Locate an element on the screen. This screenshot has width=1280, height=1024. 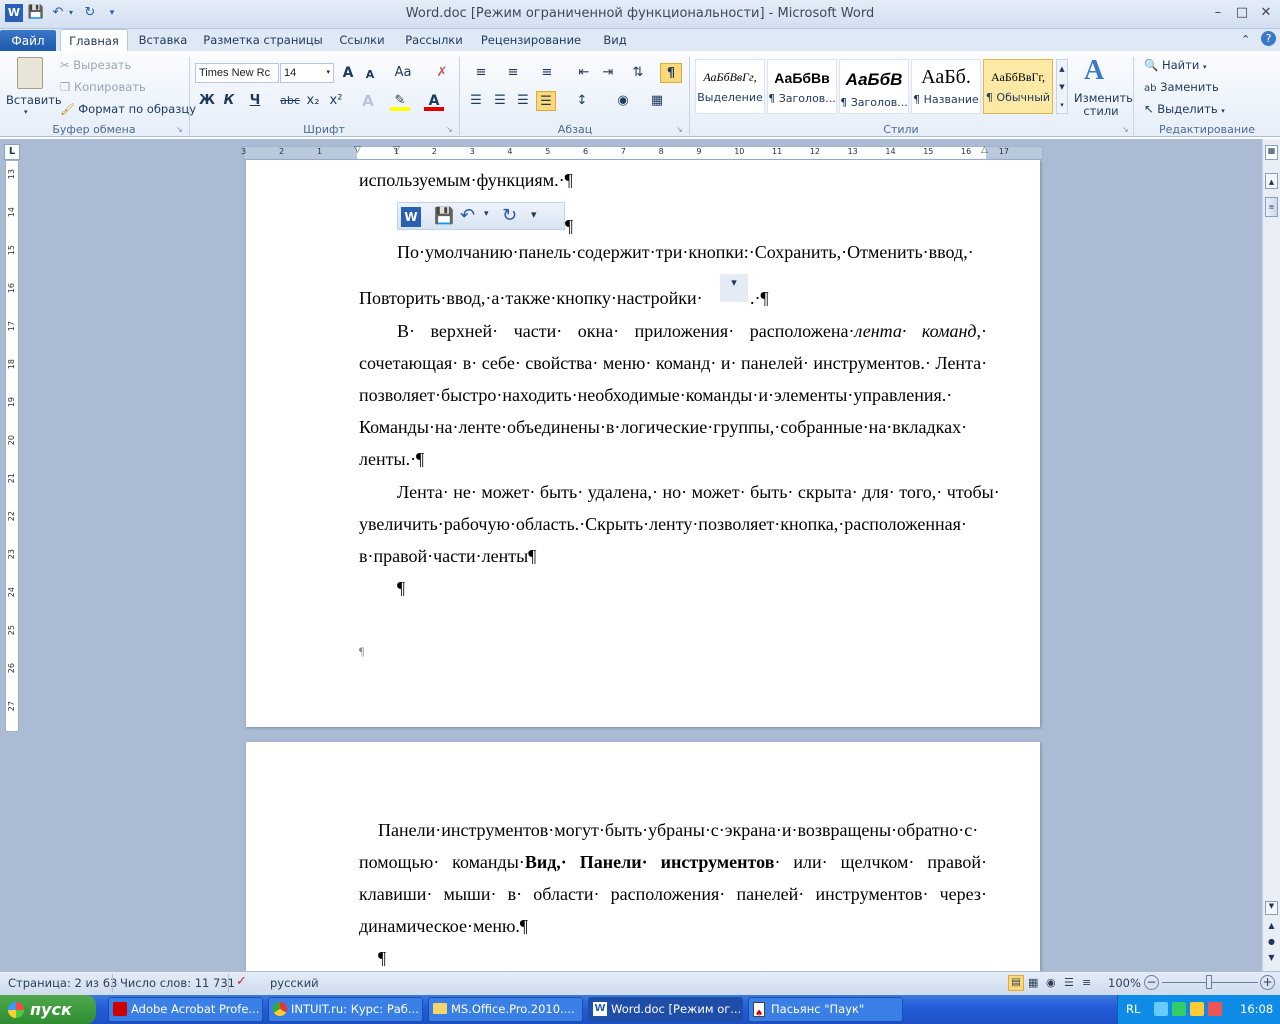
vertical-ruler: 13 14 15 16 17 18 19 20 21 22 23 24 25 26 27 is located at coordinates (12, 446).